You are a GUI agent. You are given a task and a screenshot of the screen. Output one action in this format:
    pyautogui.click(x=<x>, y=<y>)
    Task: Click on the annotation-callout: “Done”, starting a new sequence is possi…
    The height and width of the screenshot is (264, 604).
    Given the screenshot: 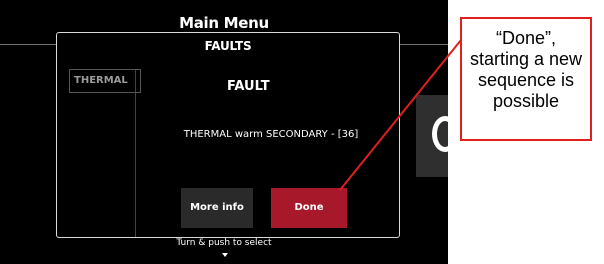 What is the action you would take?
    pyautogui.click(x=526, y=79)
    